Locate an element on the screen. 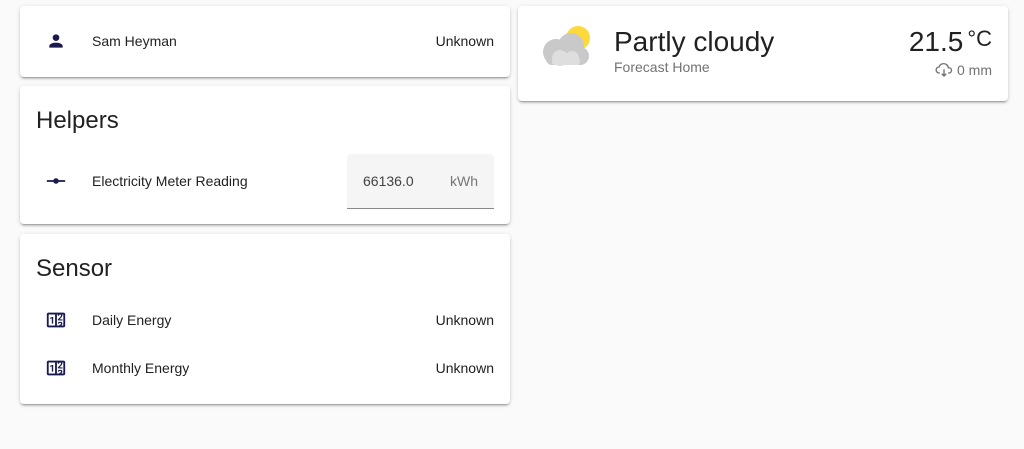  weather-card: Partly cloudy Forecast Home 21.5 °C 0 mm is located at coordinates (763, 53).